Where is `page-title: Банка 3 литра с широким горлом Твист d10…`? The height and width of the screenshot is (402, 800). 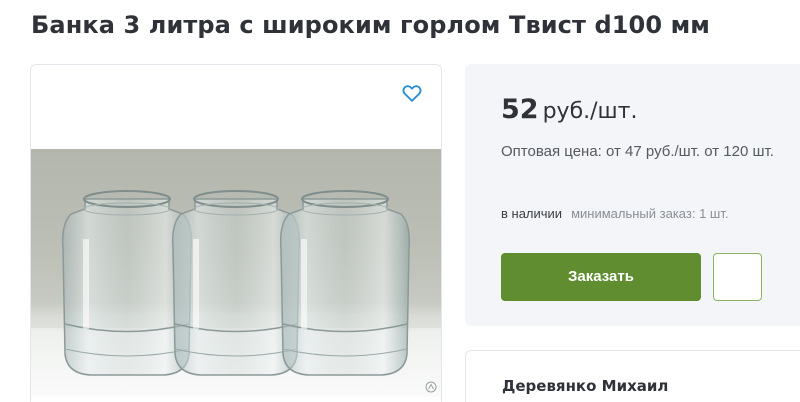
page-title: Банка 3 литра с широким горлом Твист d10… is located at coordinates (371, 25).